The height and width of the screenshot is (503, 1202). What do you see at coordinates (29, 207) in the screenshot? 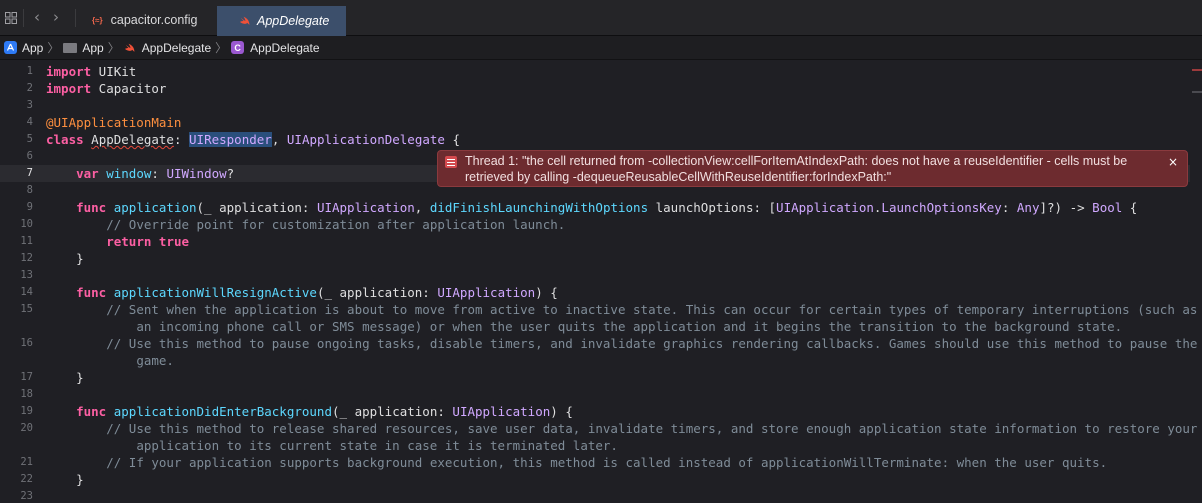
I see `line-number: 9` at bounding box center [29, 207].